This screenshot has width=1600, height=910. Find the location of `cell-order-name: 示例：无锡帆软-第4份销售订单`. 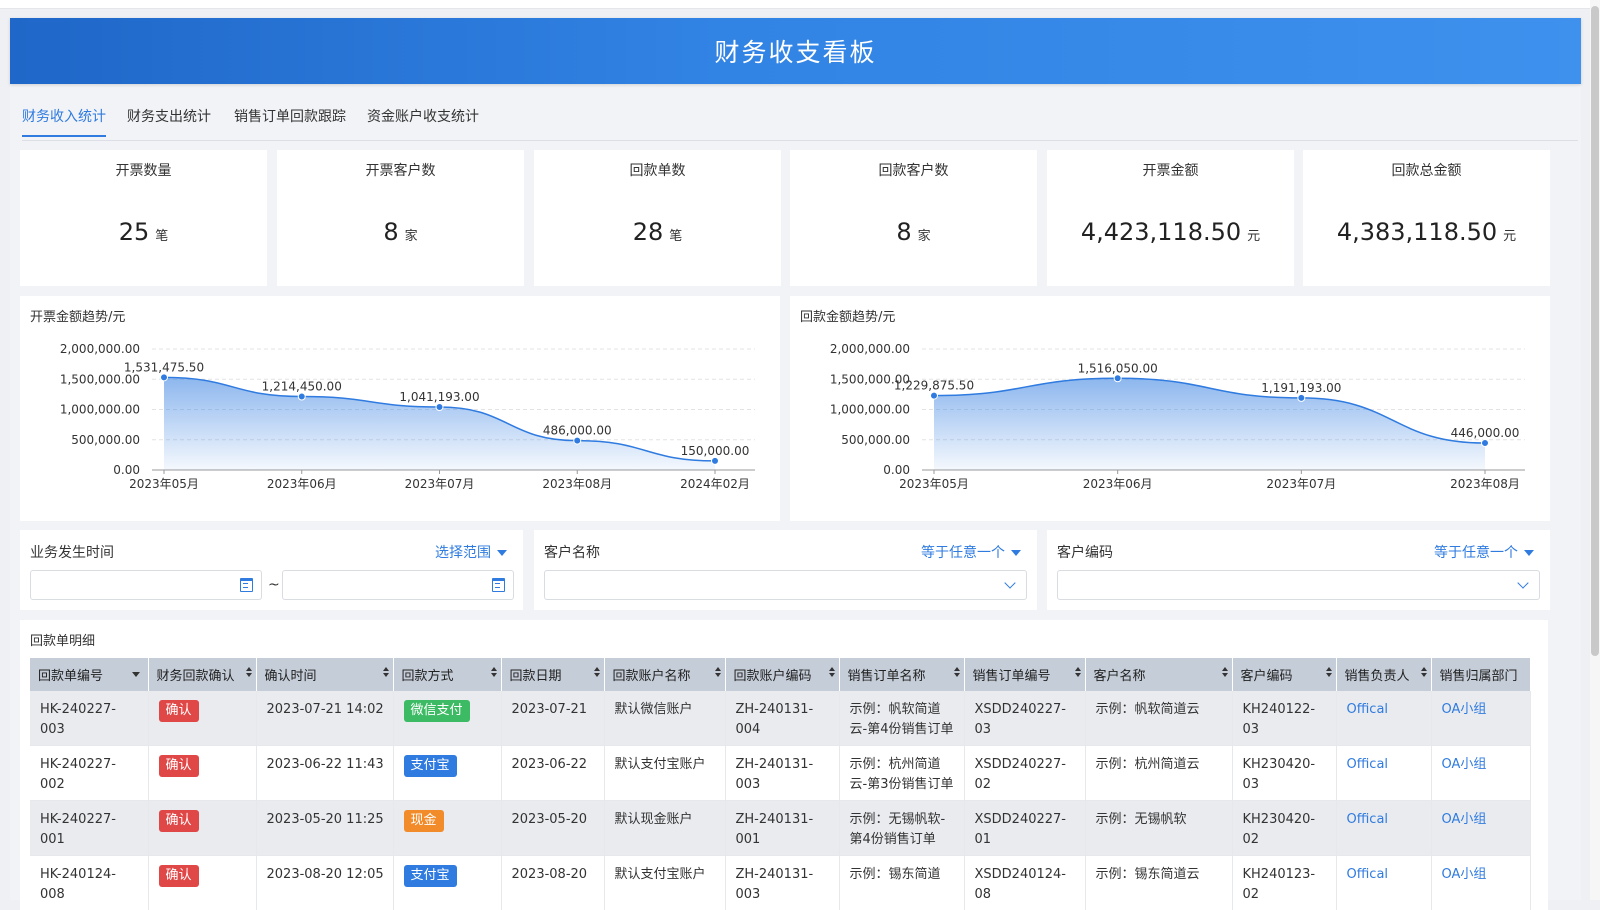

cell-order-name: 示例：无锡帆软-第4份销售订单 is located at coordinates (901, 828).